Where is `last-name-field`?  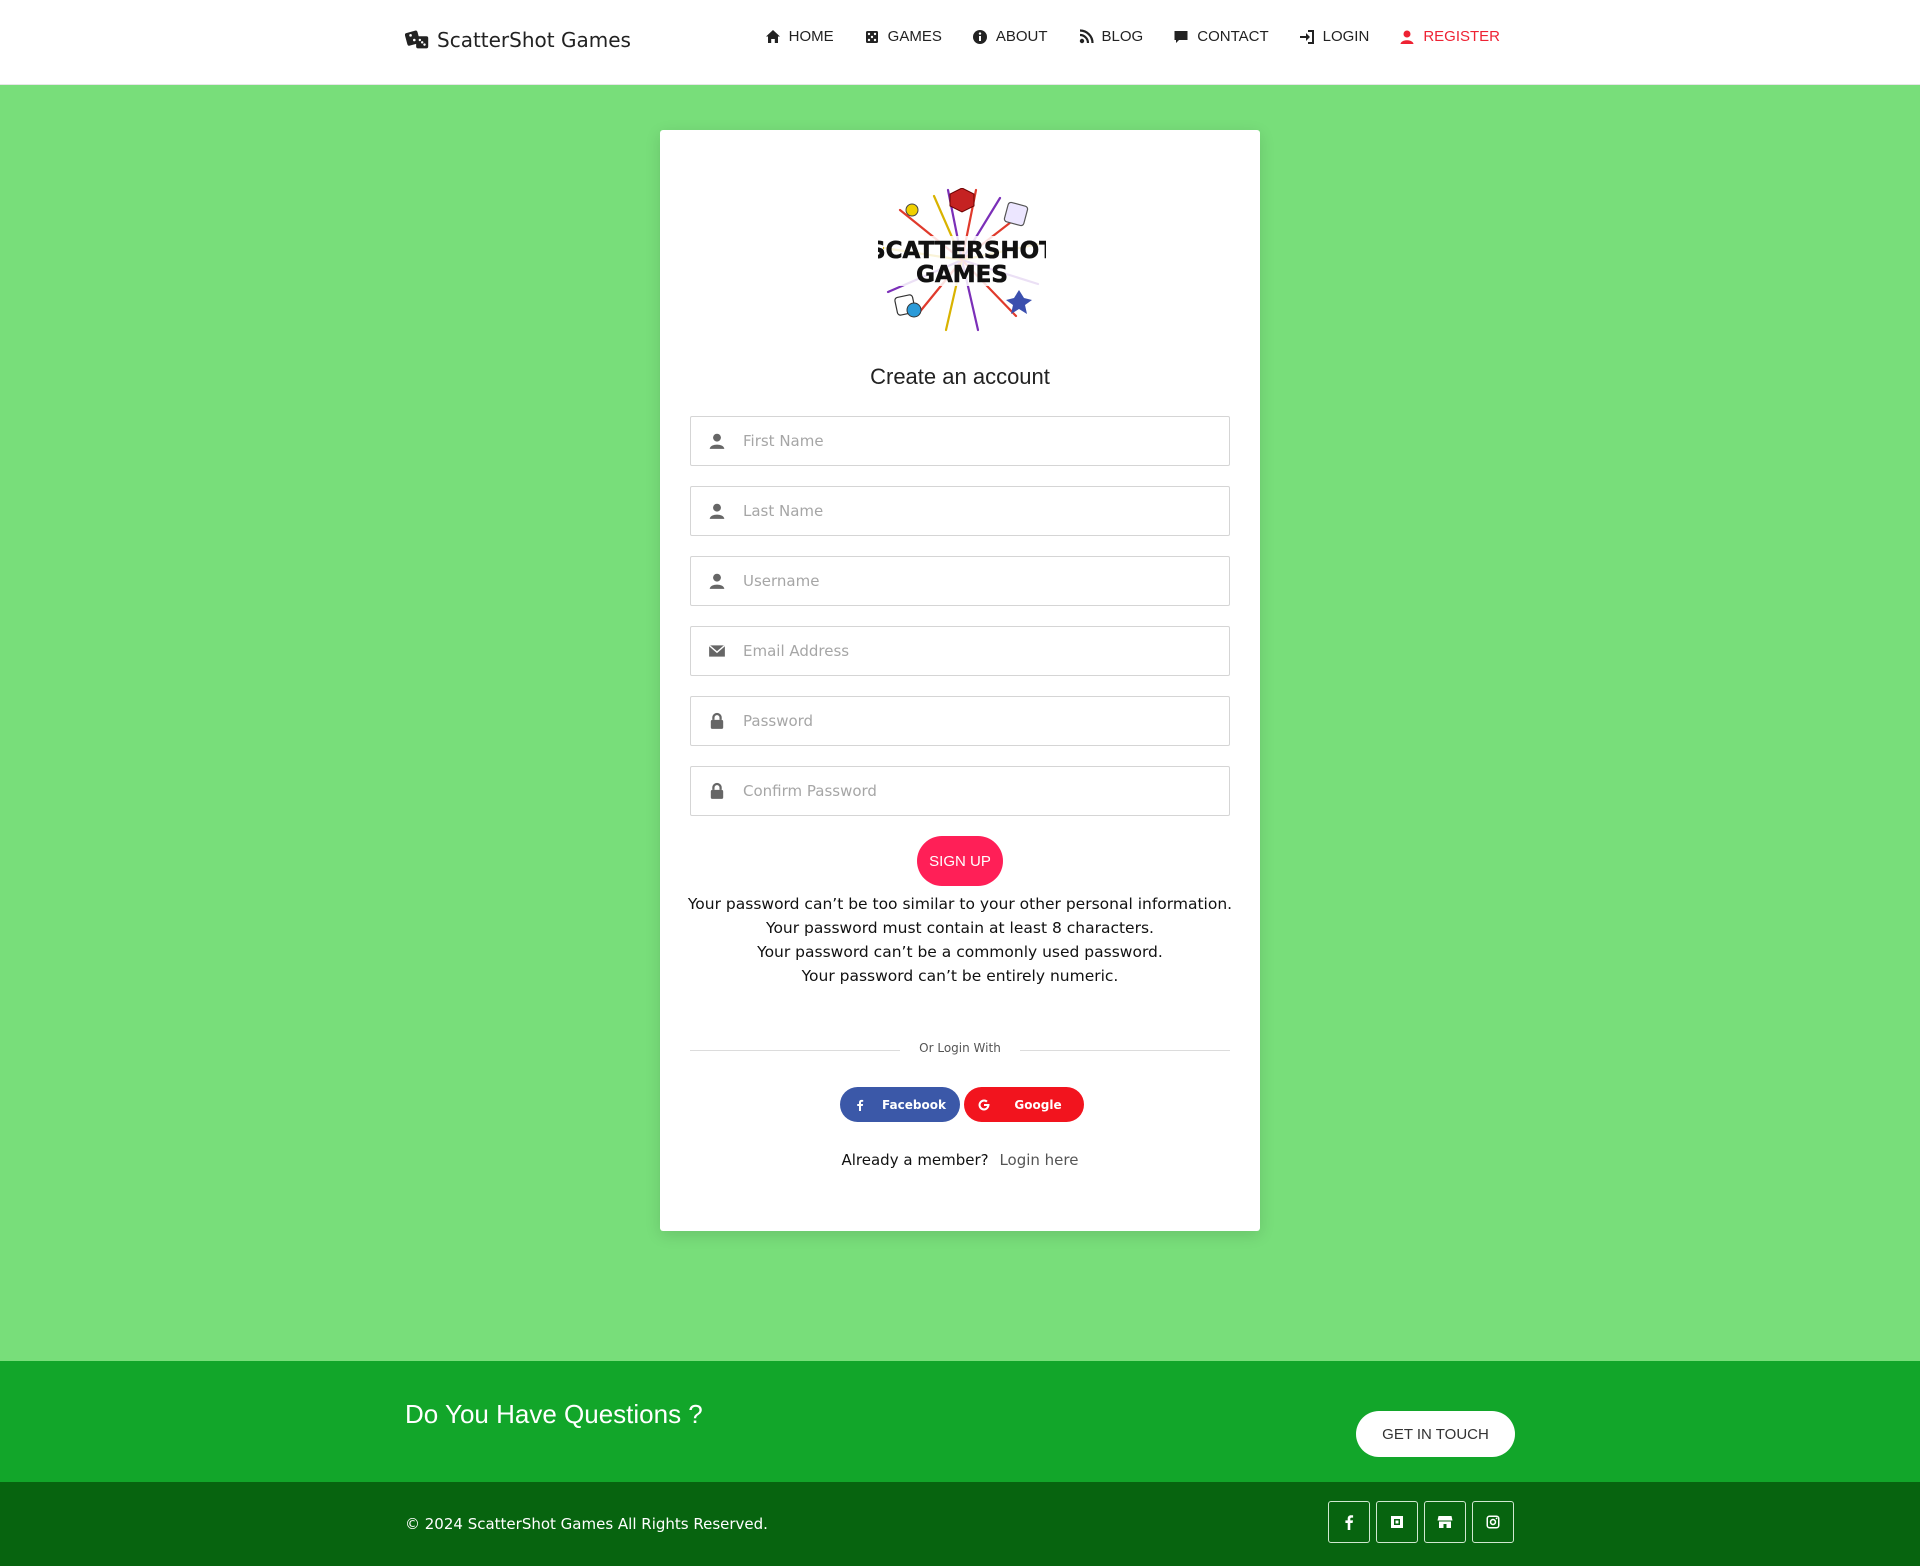
last-name-field is located at coordinates (960, 511).